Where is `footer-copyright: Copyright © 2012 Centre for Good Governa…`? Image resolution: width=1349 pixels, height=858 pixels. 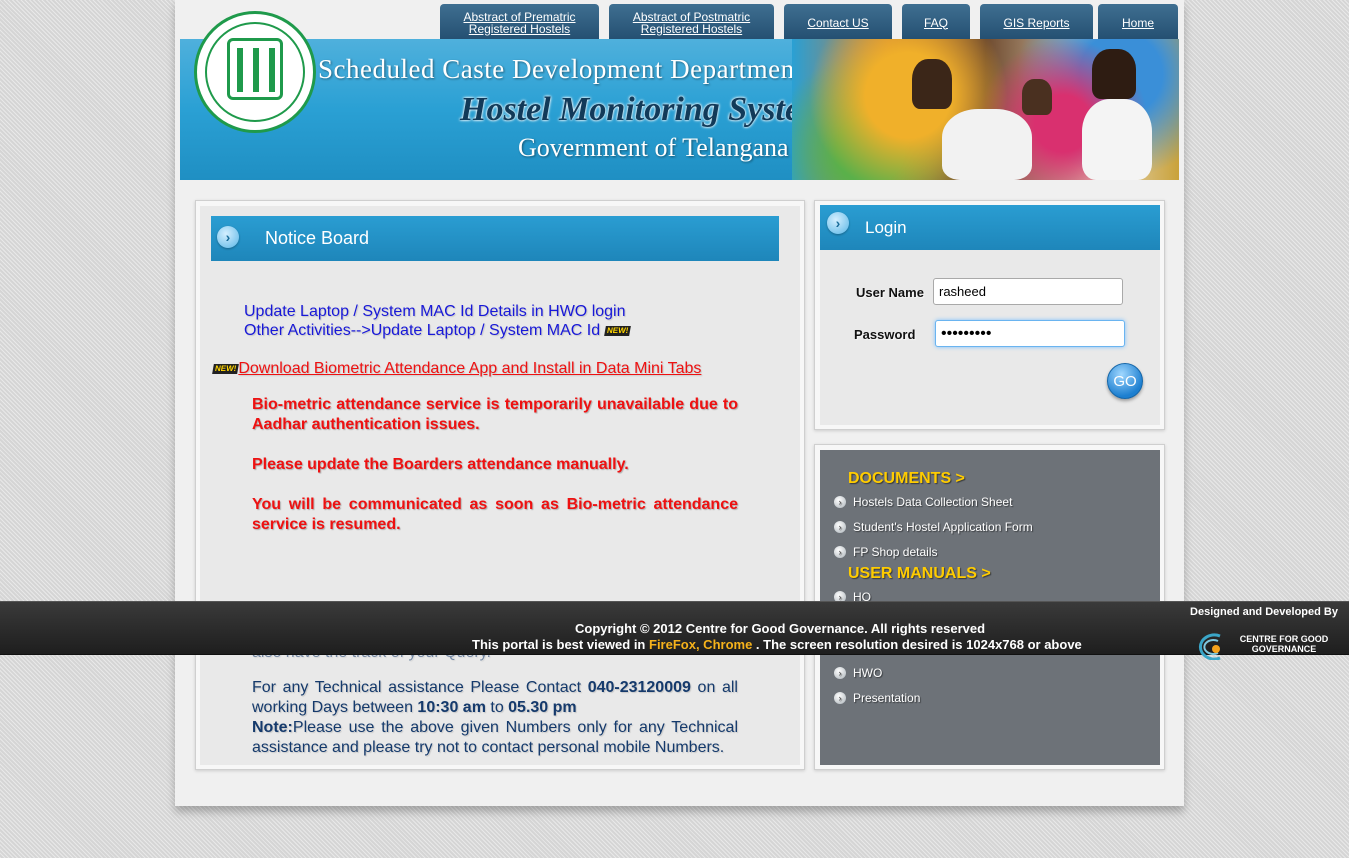 footer-copyright: Copyright © 2012 Centre for Good Governa… is located at coordinates (780, 628).